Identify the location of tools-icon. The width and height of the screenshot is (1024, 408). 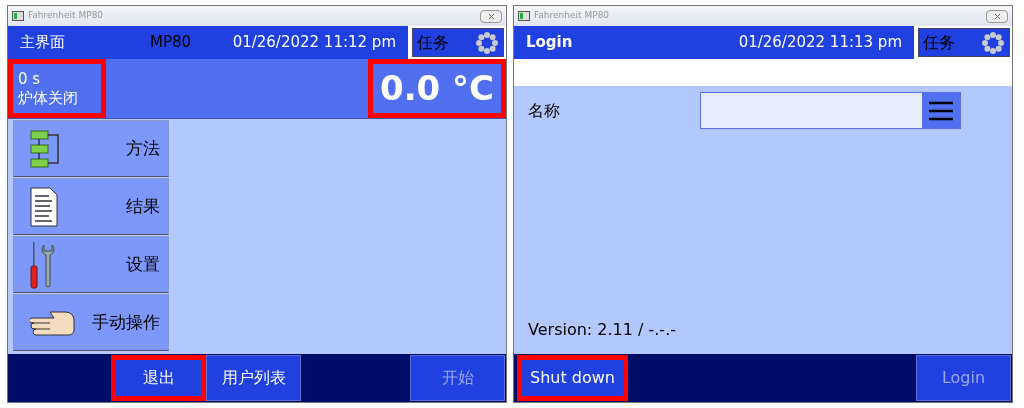
(43, 264).